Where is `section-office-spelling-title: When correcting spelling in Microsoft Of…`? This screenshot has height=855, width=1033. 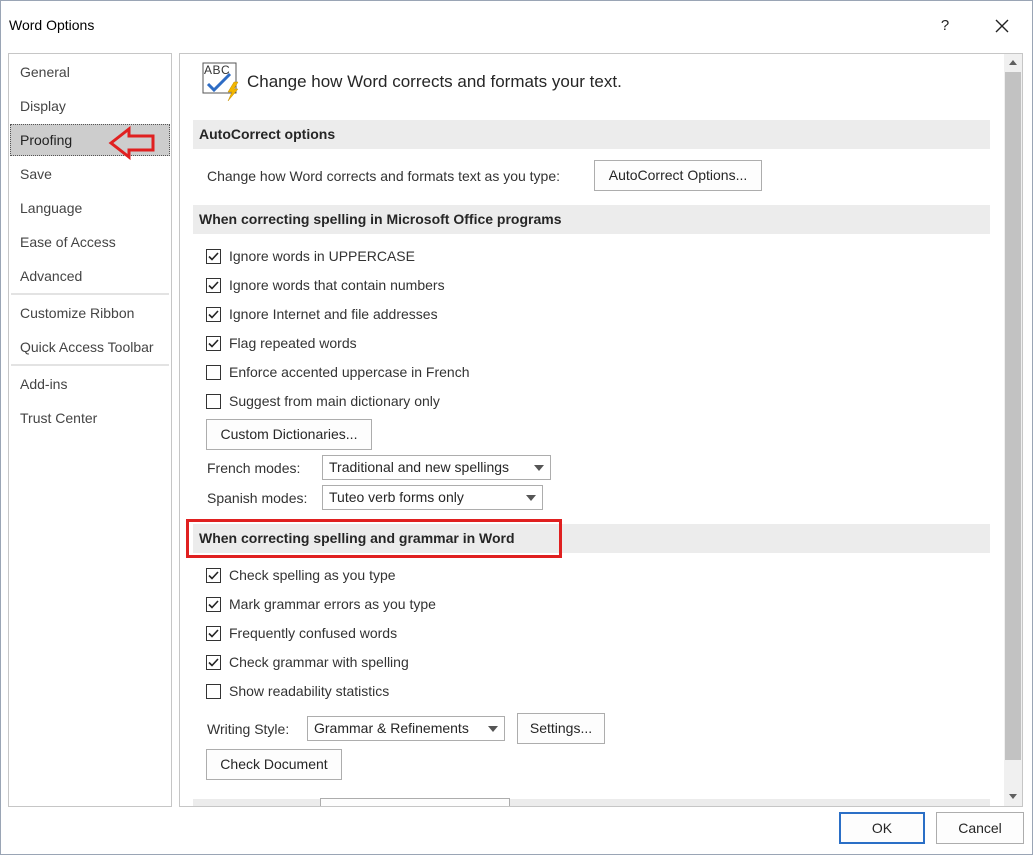
section-office-spelling-title: When correcting spelling in Microsoft Of… is located at coordinates (591, 219).